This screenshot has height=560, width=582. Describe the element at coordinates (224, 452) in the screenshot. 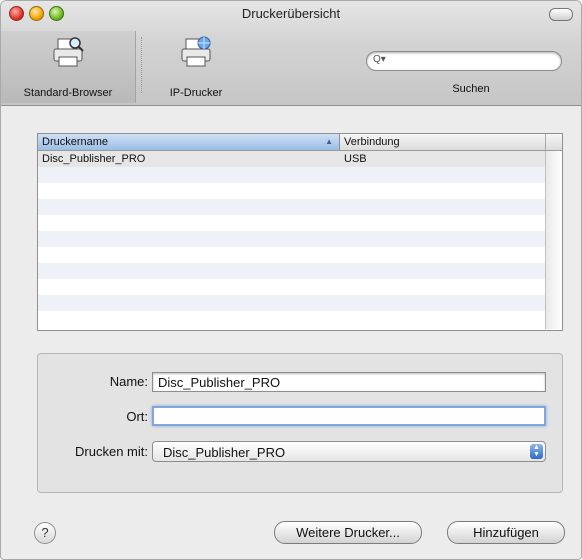

I see `print-with-value: Disc_Publisher_PRO` at that location.